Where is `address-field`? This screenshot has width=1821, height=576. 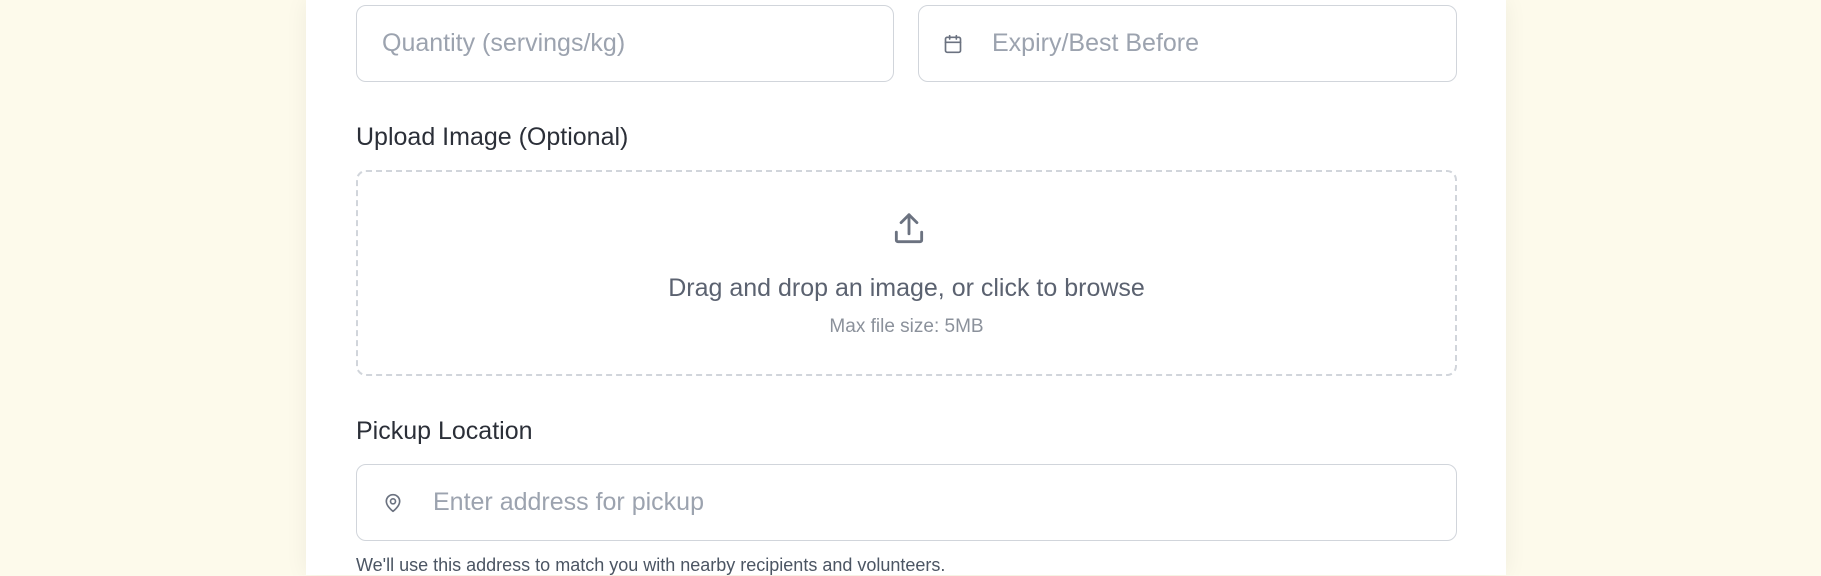
address-field is located at coordinates (906, 502).